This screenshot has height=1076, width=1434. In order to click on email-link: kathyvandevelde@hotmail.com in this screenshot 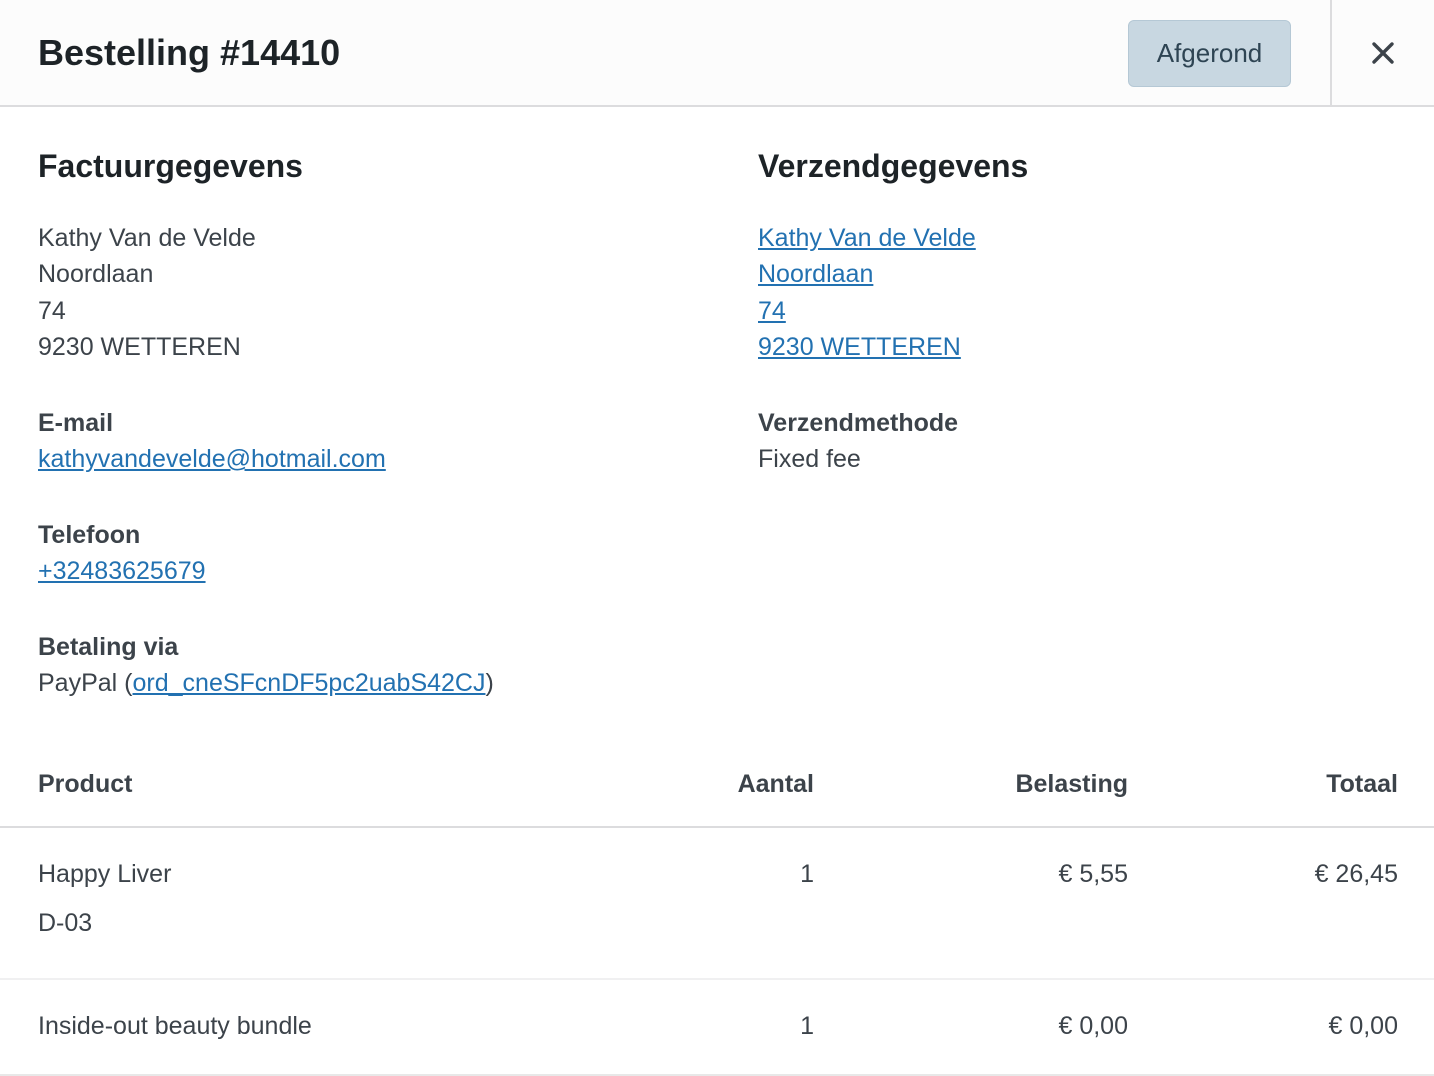, I will do `click(212, 459)`.